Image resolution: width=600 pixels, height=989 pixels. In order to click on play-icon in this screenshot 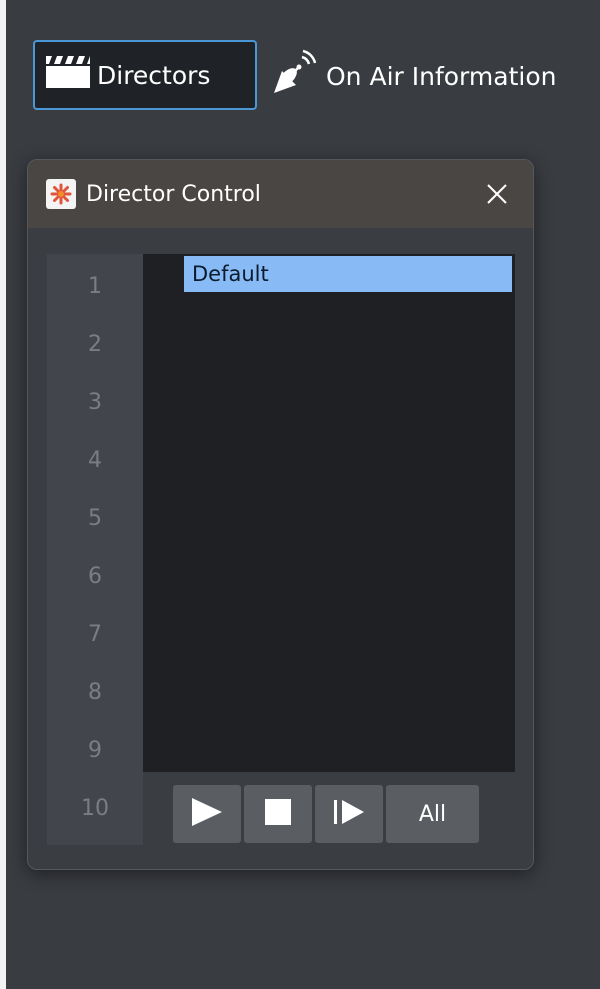, I will do `click(207, 814)`.